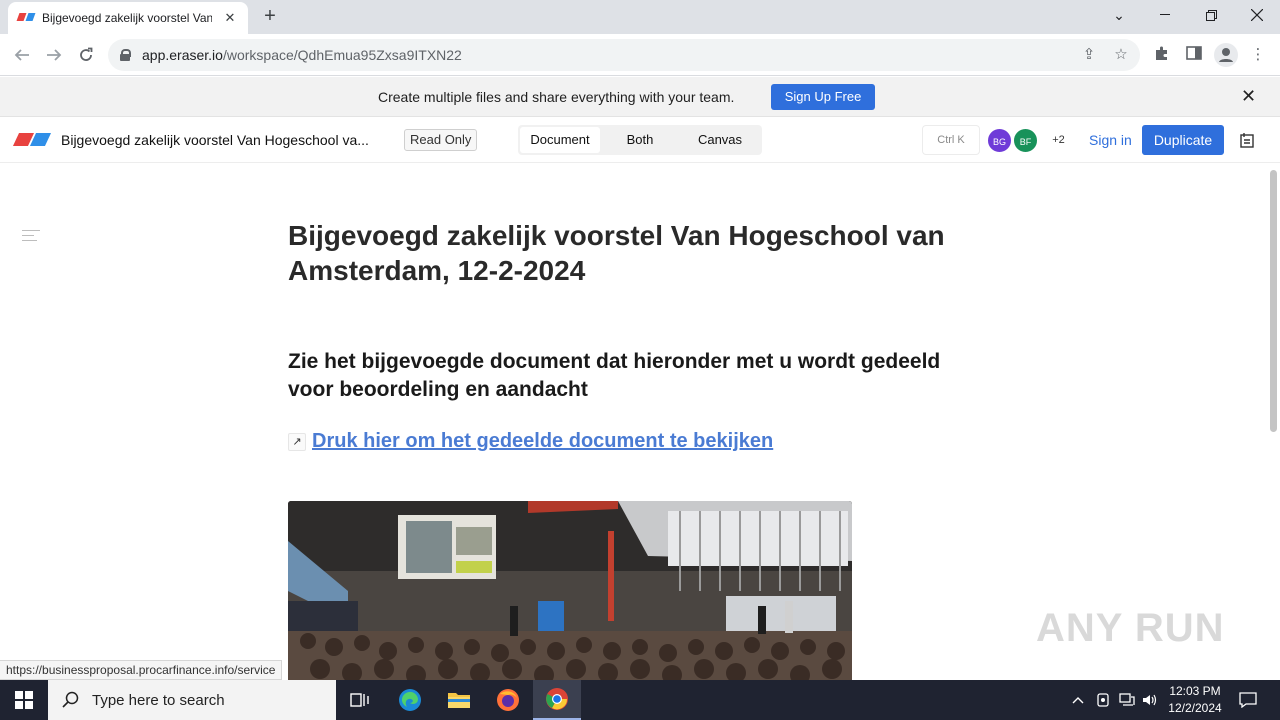  Describe the element at coordinates (1248, 96) in the screenshot. I see `banner-close-icon: ✕` at that location.